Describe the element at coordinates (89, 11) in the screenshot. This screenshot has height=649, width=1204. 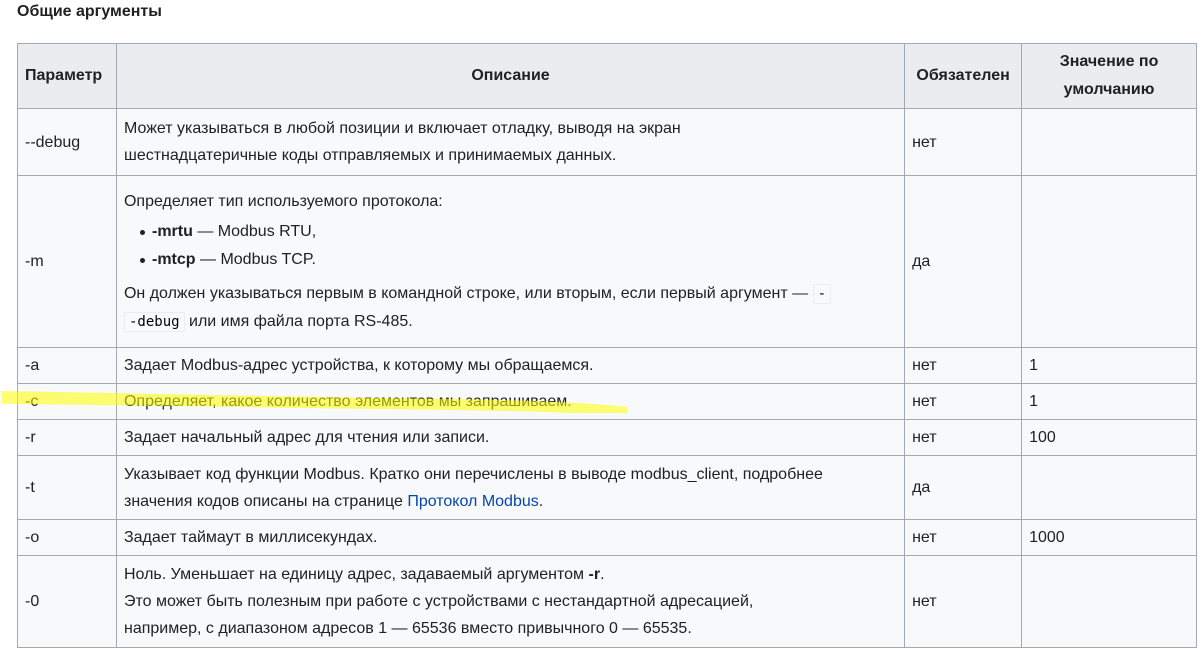
I see `section-title: Общие аргументы` at that location.